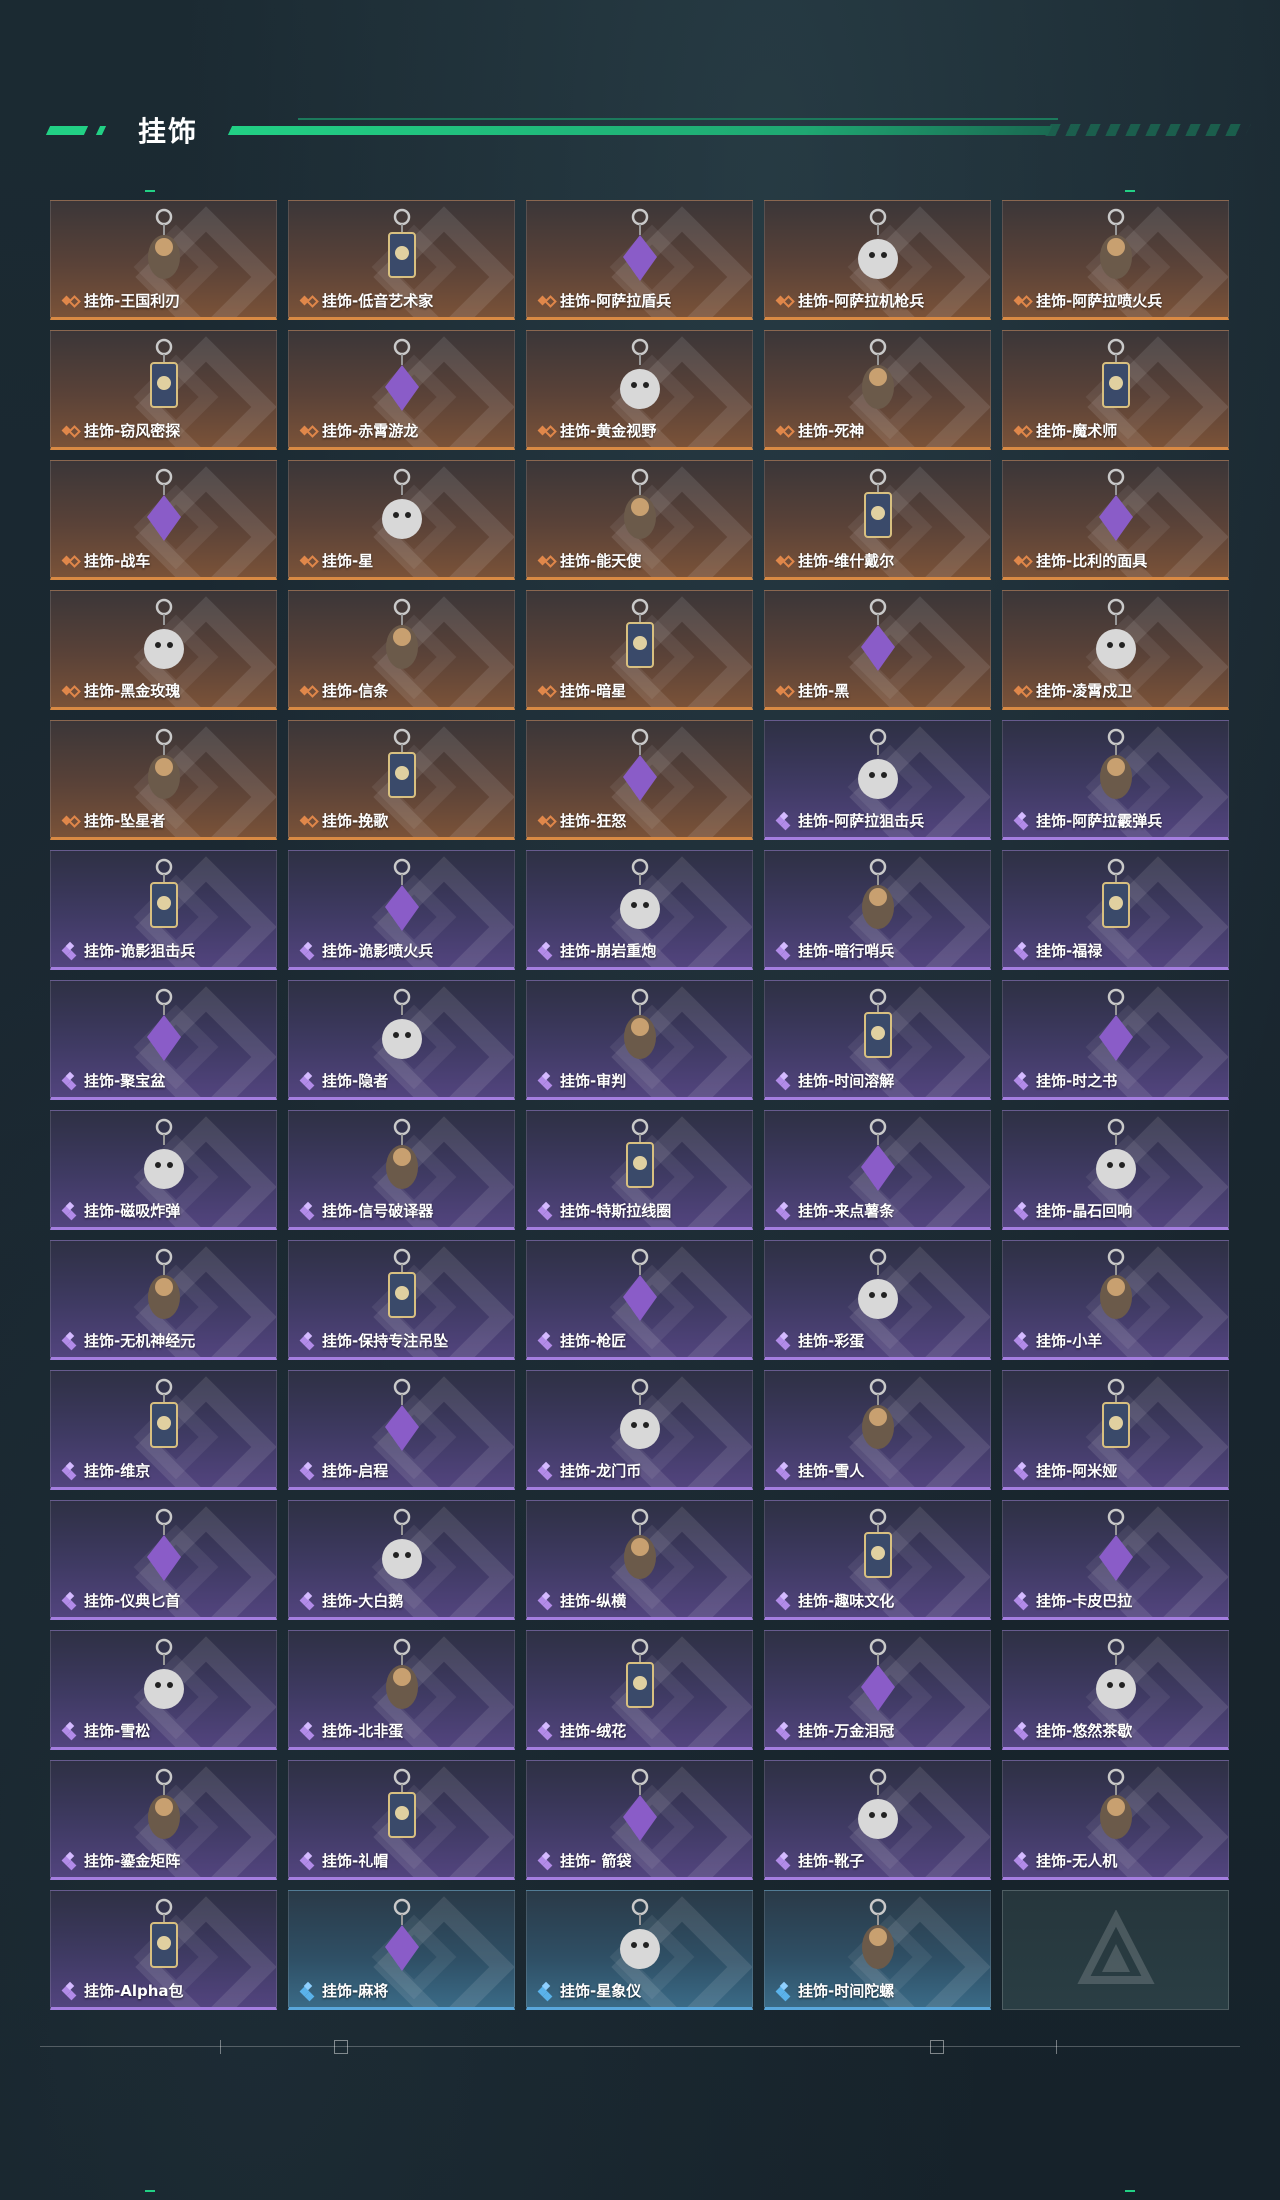  What do you see at coordinates (639, 910) in the screenshot?
I see `charm-card: 挂饰-崩岩重炮` at bounding box center [639, 910].